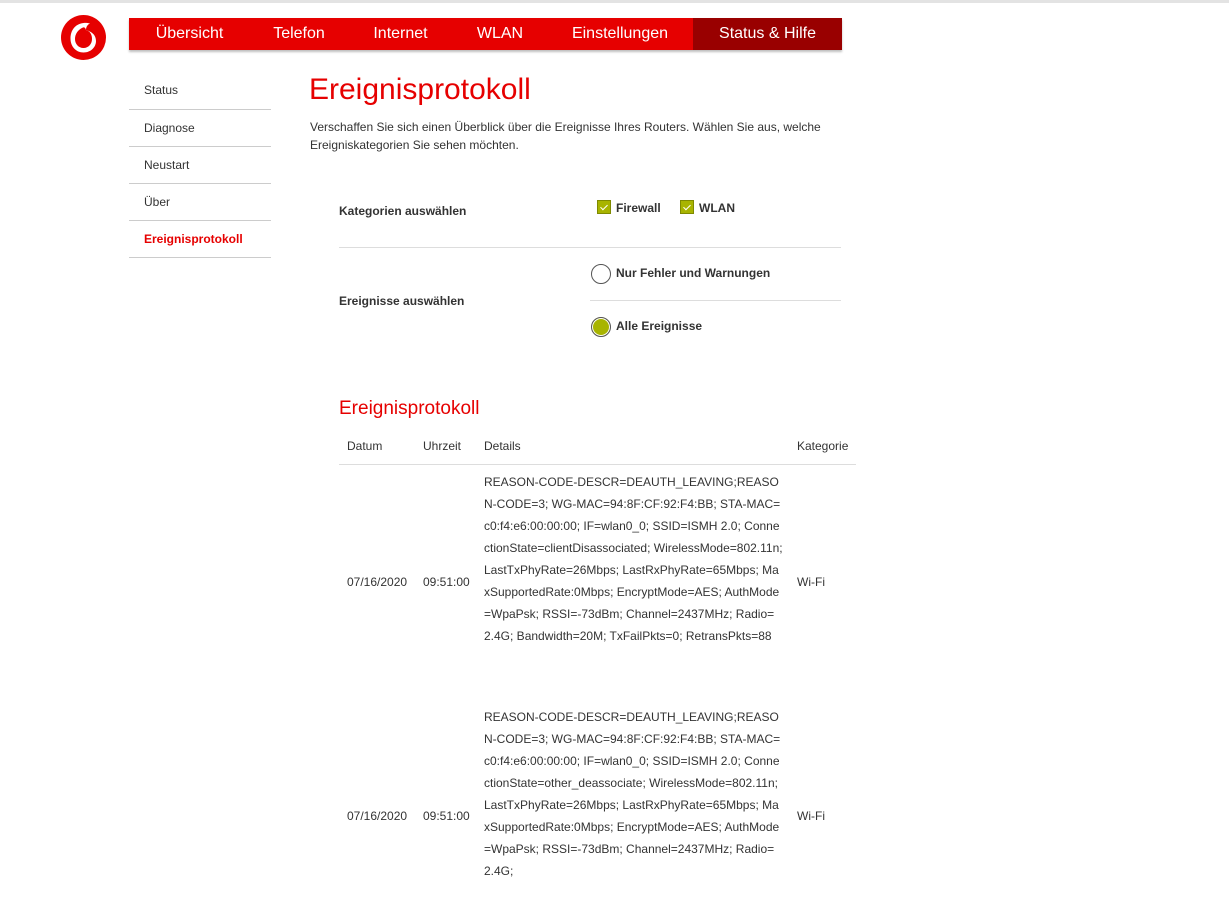  Describe the element at coordinates (200, 128) in the screenshot. I see `sidebar-item-diagnose: Diagnose` at that location.